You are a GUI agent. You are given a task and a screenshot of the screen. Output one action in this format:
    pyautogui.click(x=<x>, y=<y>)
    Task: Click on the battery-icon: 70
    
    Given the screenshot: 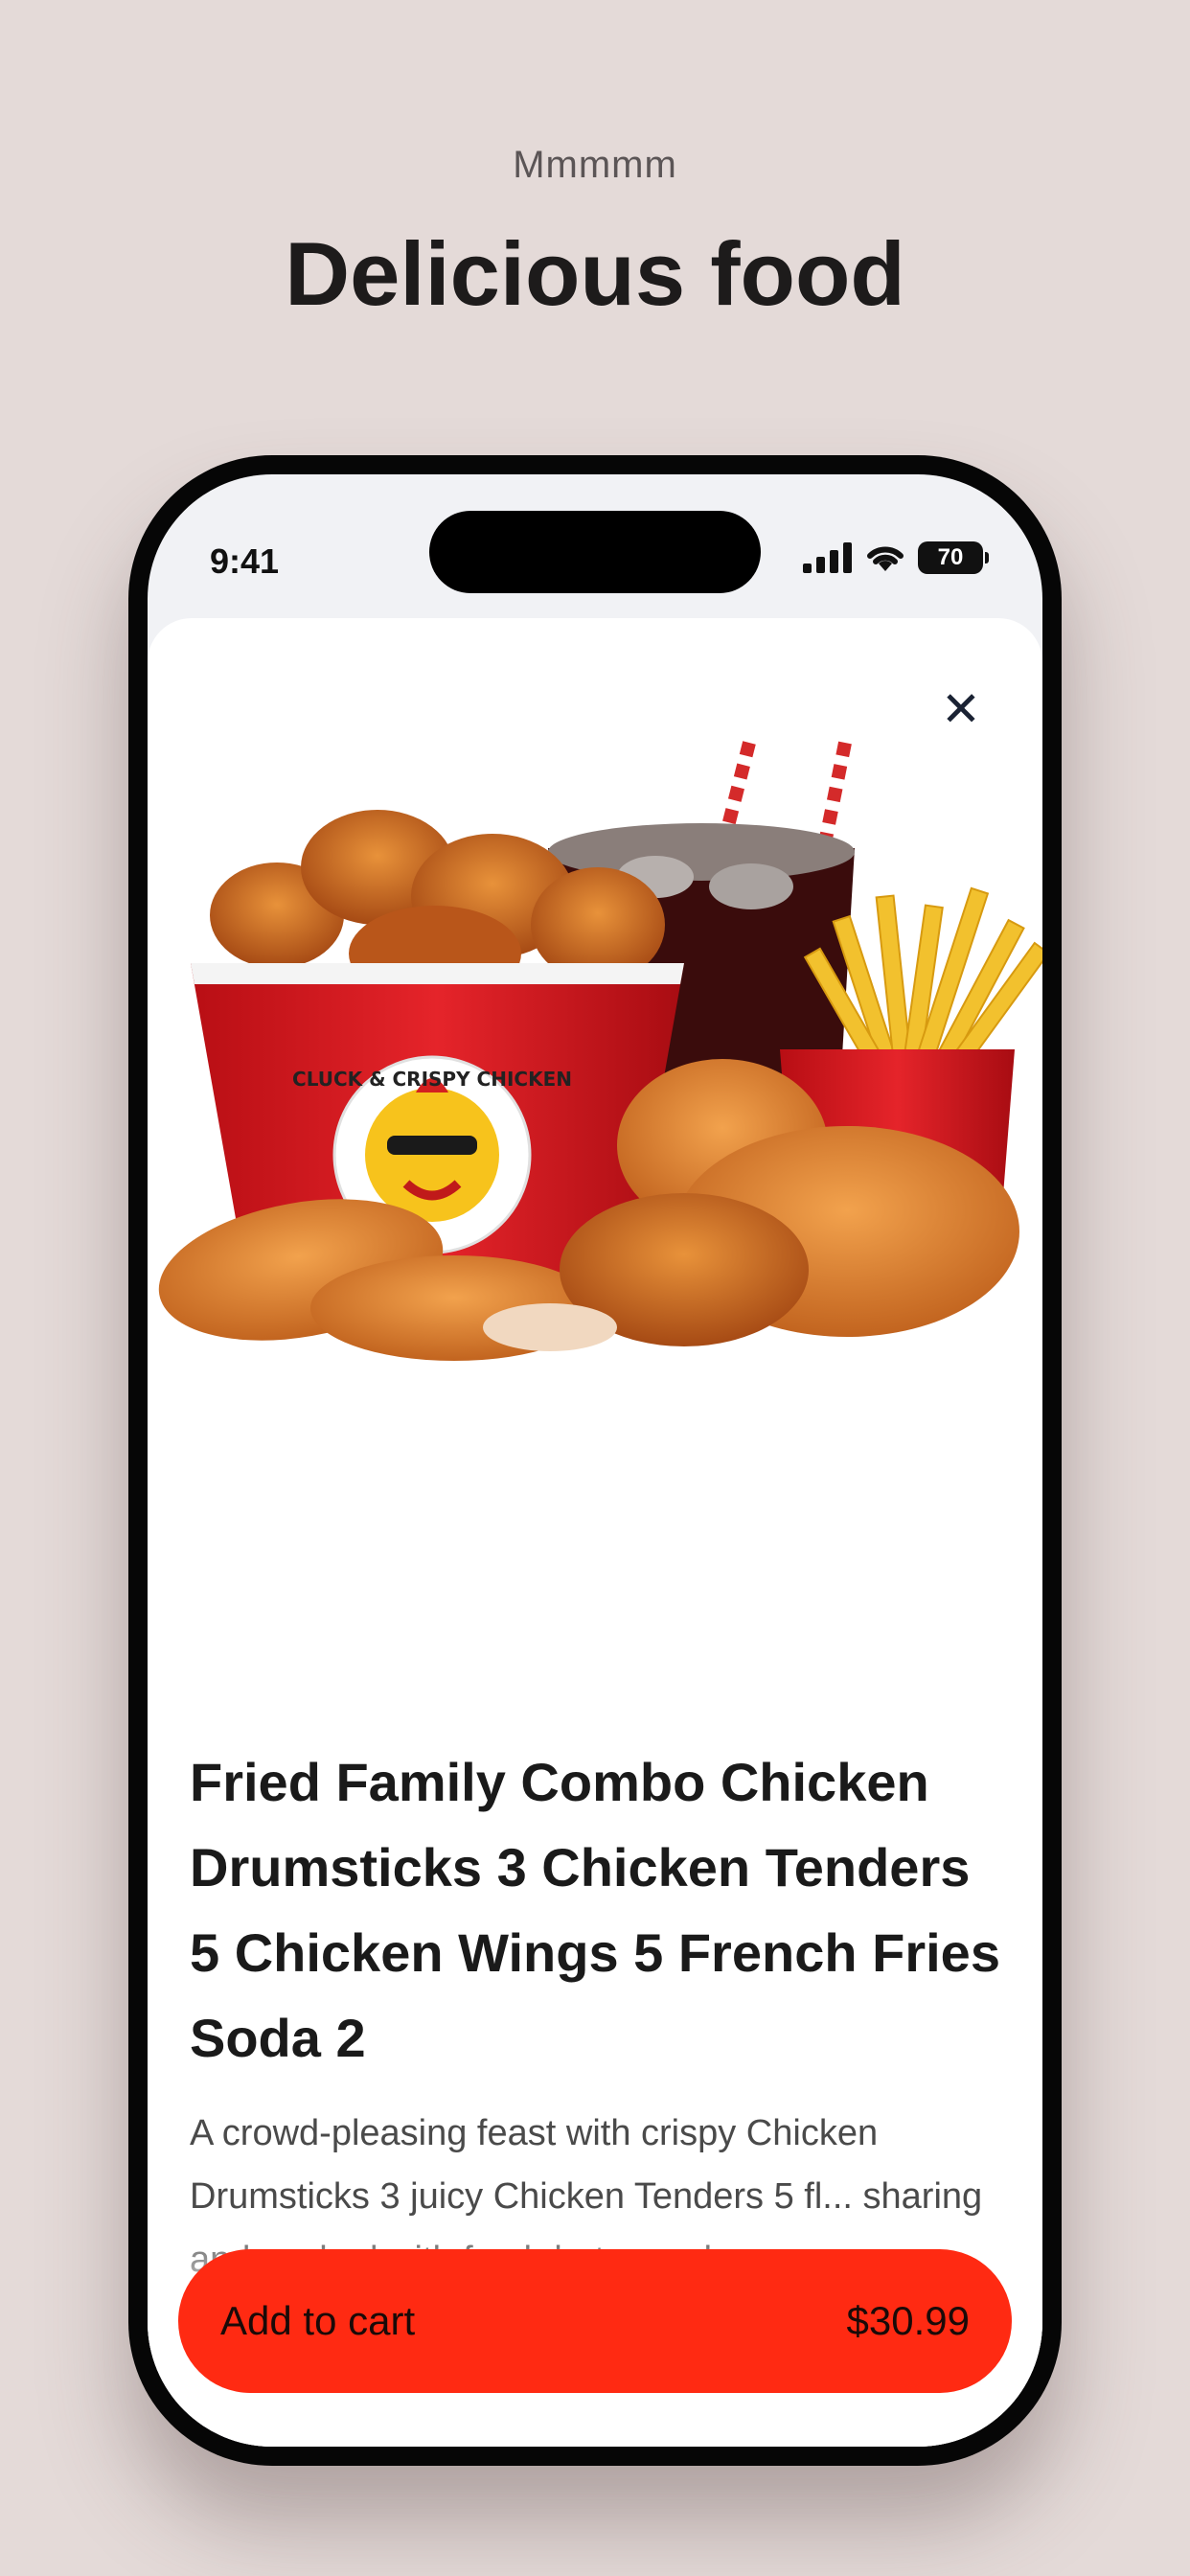 What is the action you would take?
    pyautogui.click(x=953, y=557)
    